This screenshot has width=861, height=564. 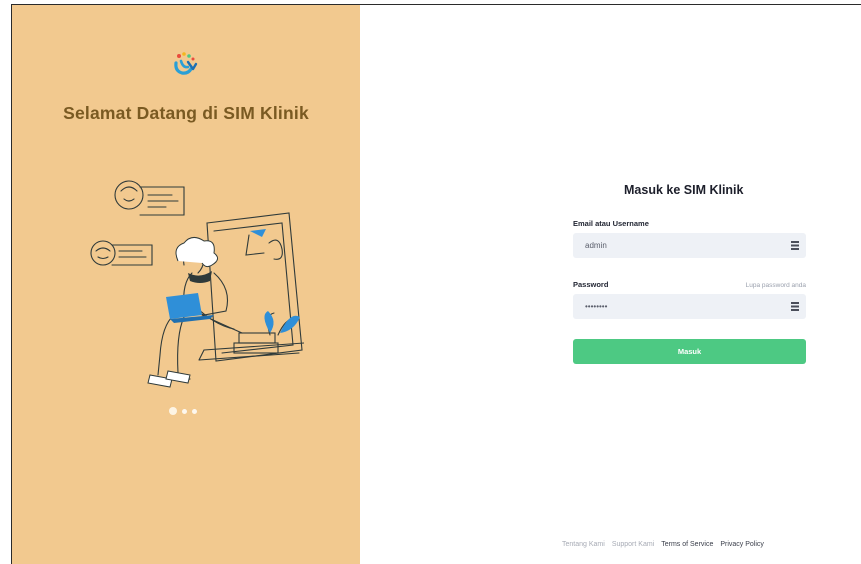 What do you see at coordinates (591, 284) in the screenshot?
I see `password-label: Password` at bounding box center [591, 284].